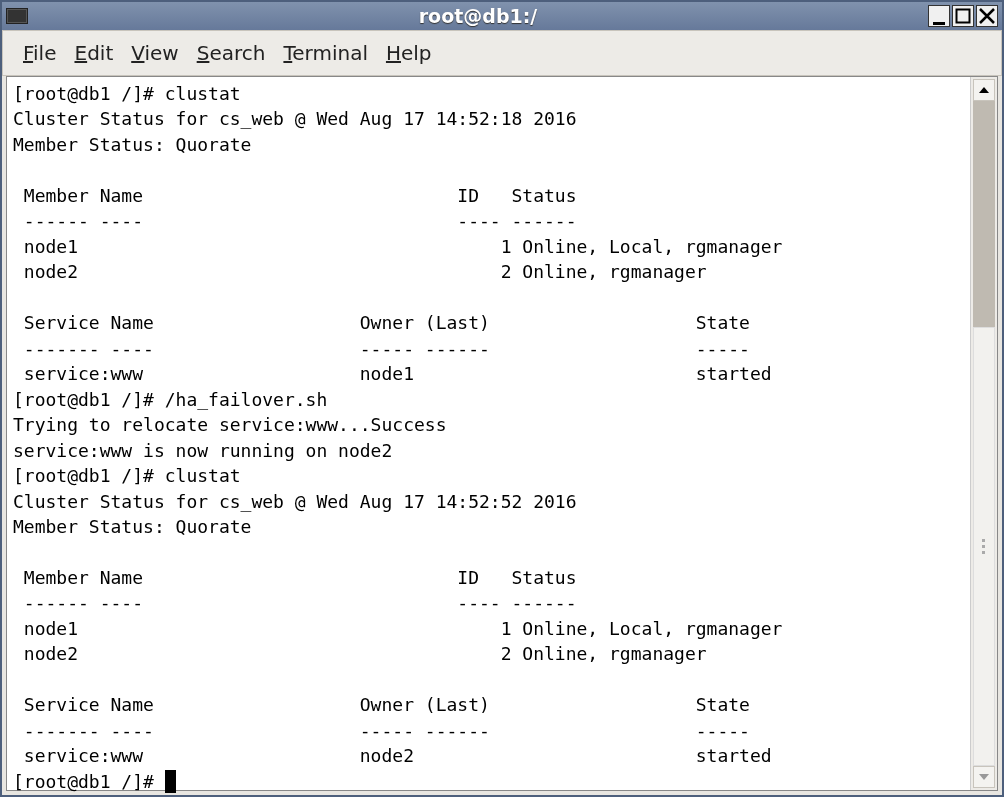 Image resolution: width=1004 pixels, height=797 pixels. I want to click on terminal-line: Cluster Status for cs_web @ Wed Aug 17 14:52:18 2016, so click(295, 119).